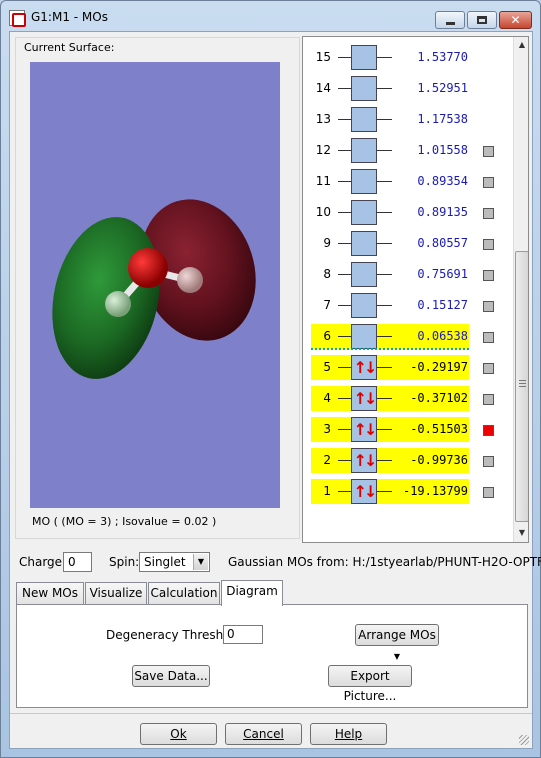  Describe the element at coordinates (348, 734) in the screenshot. I see `help-button: Help` at that location.